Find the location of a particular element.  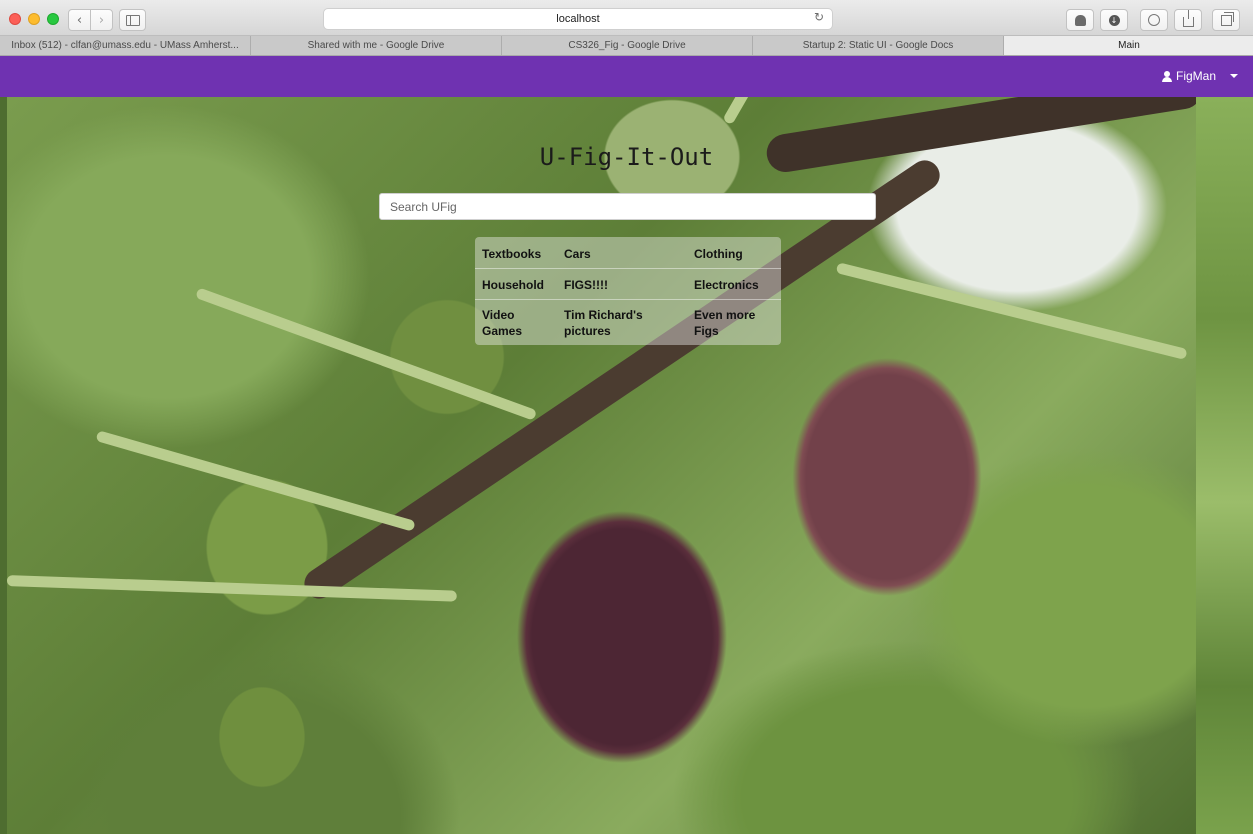

url-text: localhost is located at coordinates (578, 19).